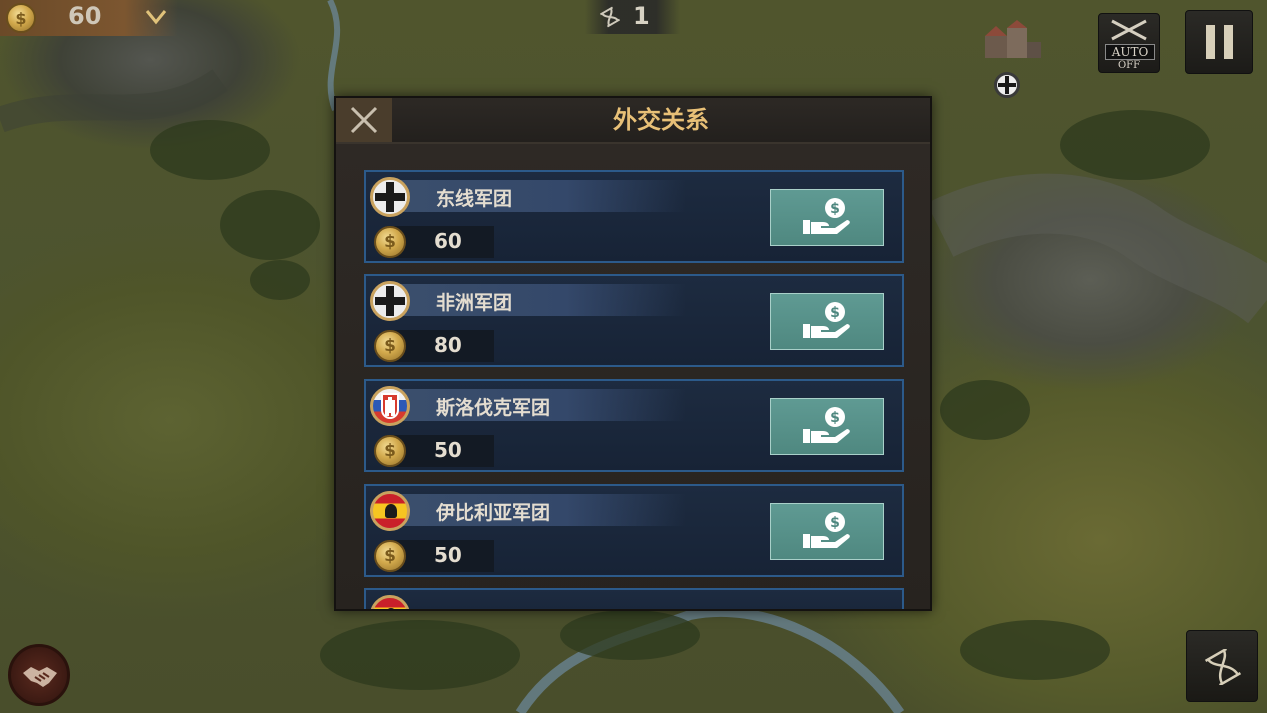 The height and width of the screenshot is (713, 1267). Describe the element at coordinates (1129, 65) in the screenshot. I see `auto-state: OFF` at that location.